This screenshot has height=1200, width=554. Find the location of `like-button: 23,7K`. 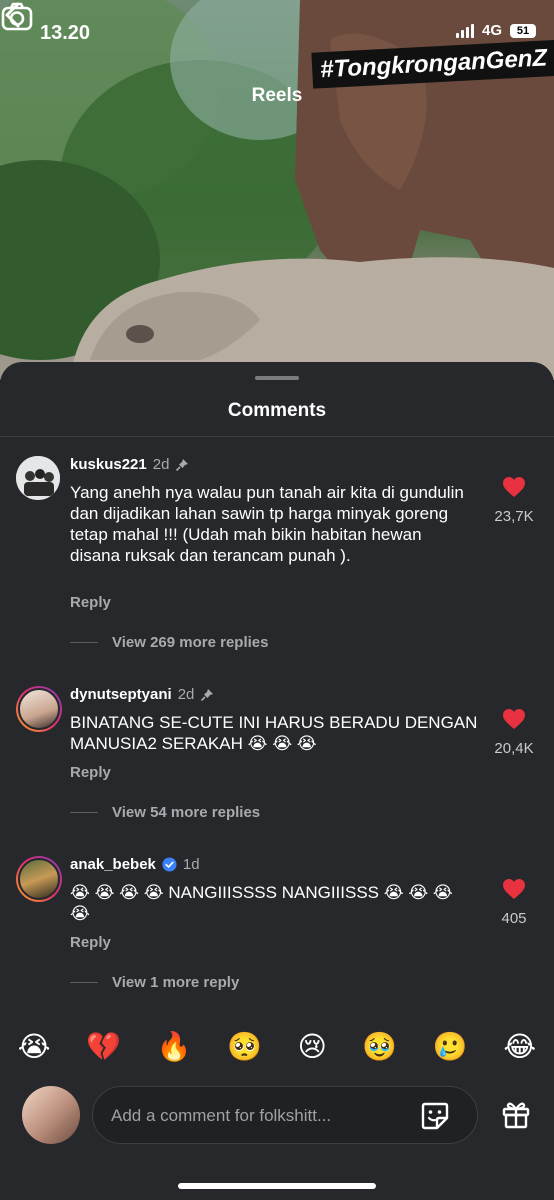

like-button: 23,7K is located at coordinates (514, 500).